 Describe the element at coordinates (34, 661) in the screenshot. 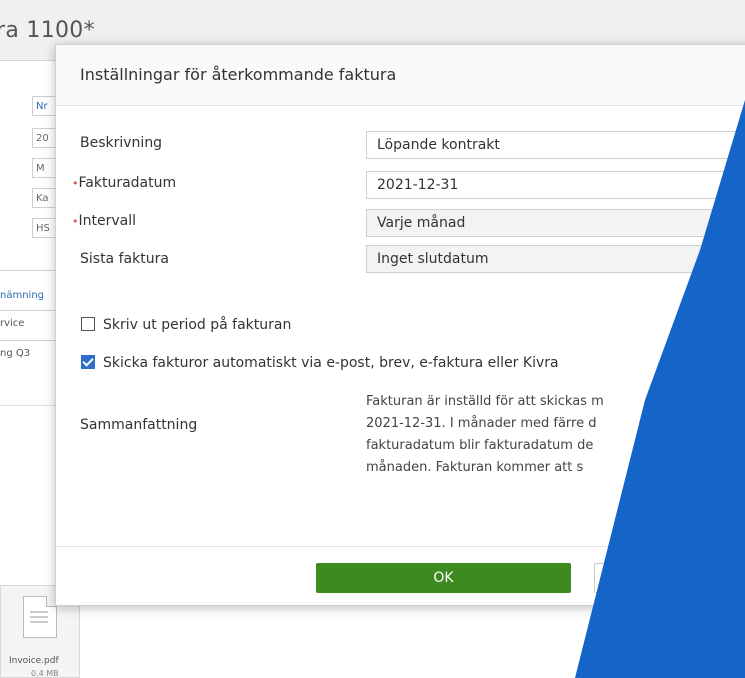

I see `attachment-name: Invoice.pdf` at that location.